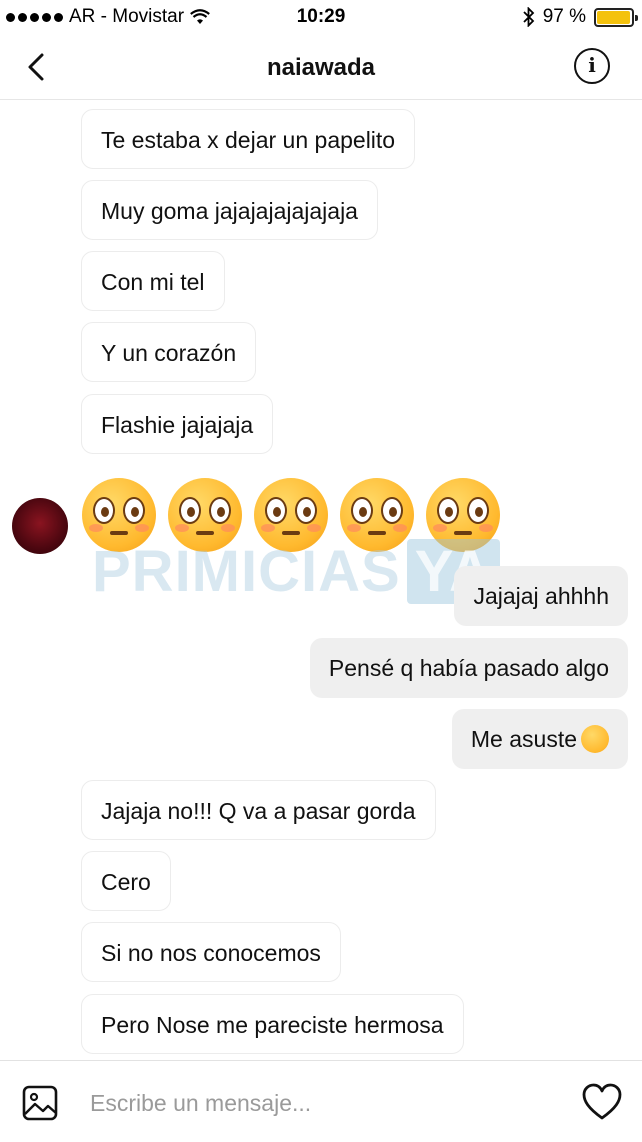 The height and width of the screenshot is (1142, 642). Describe the element at coordinates (564, 16) in the screenshot. I see `battery-percent: 97 %` at that location.